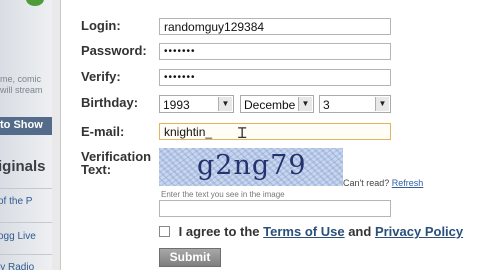 The height and width of the screenshot is (270, 480). Describe the element at coordinates (23, 166) in the screenshot. I see `originals-heading: iginals` at that location.